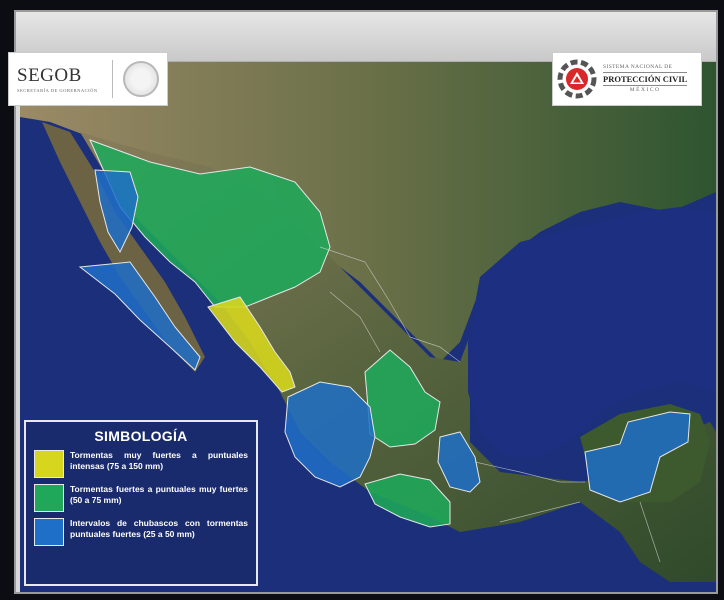  I want to click on pc-line1: SISTEMA NACIONAL DE, so click(638, 67).